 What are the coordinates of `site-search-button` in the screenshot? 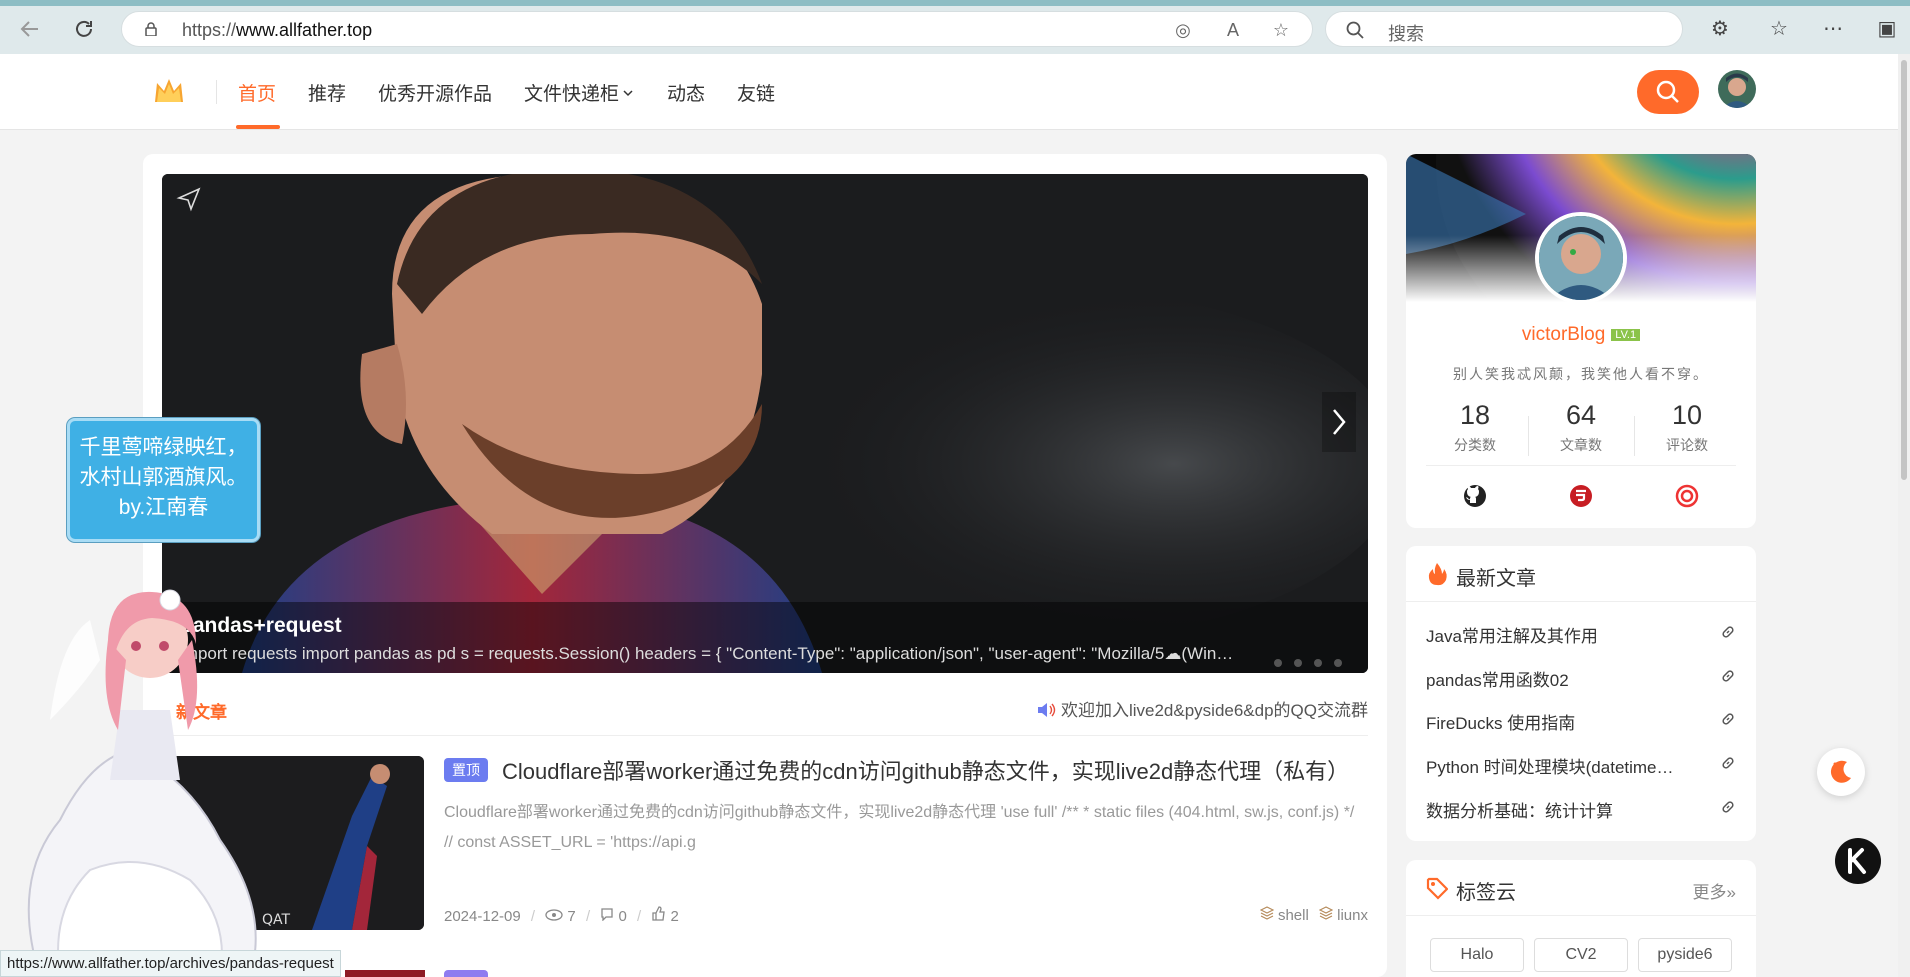 It's located at (1668, 92).